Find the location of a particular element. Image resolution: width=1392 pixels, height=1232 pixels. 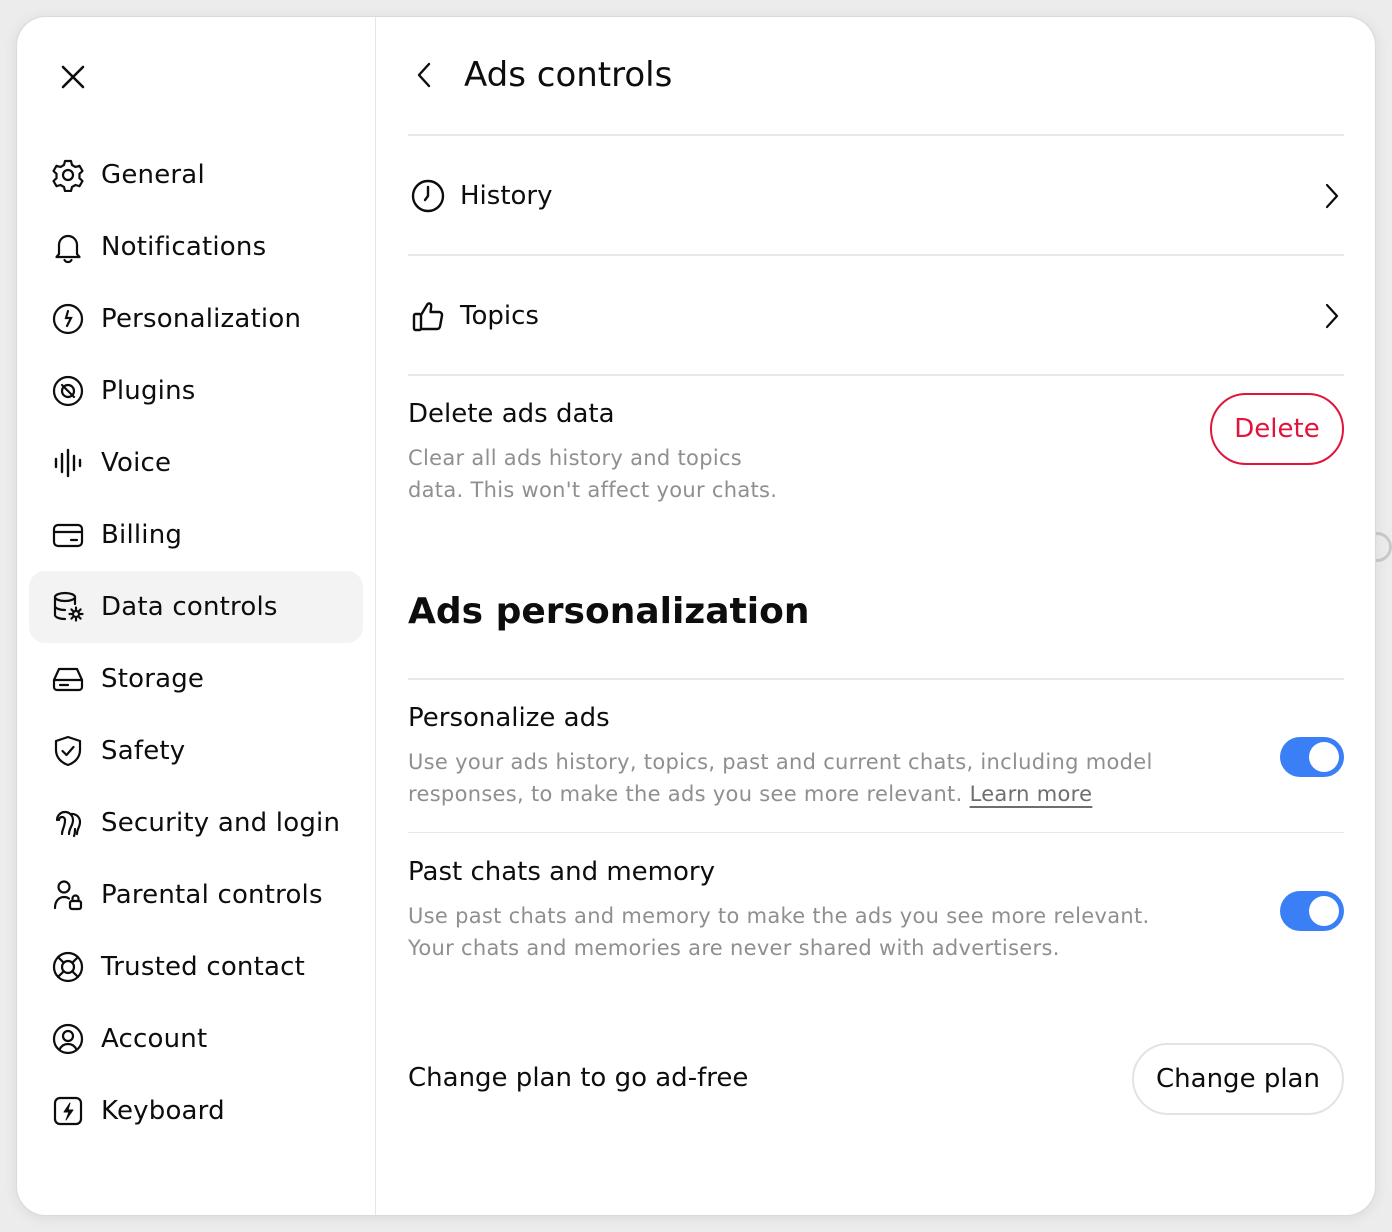

past-chats-memory-toggle is located at coordinates (1312, 911).